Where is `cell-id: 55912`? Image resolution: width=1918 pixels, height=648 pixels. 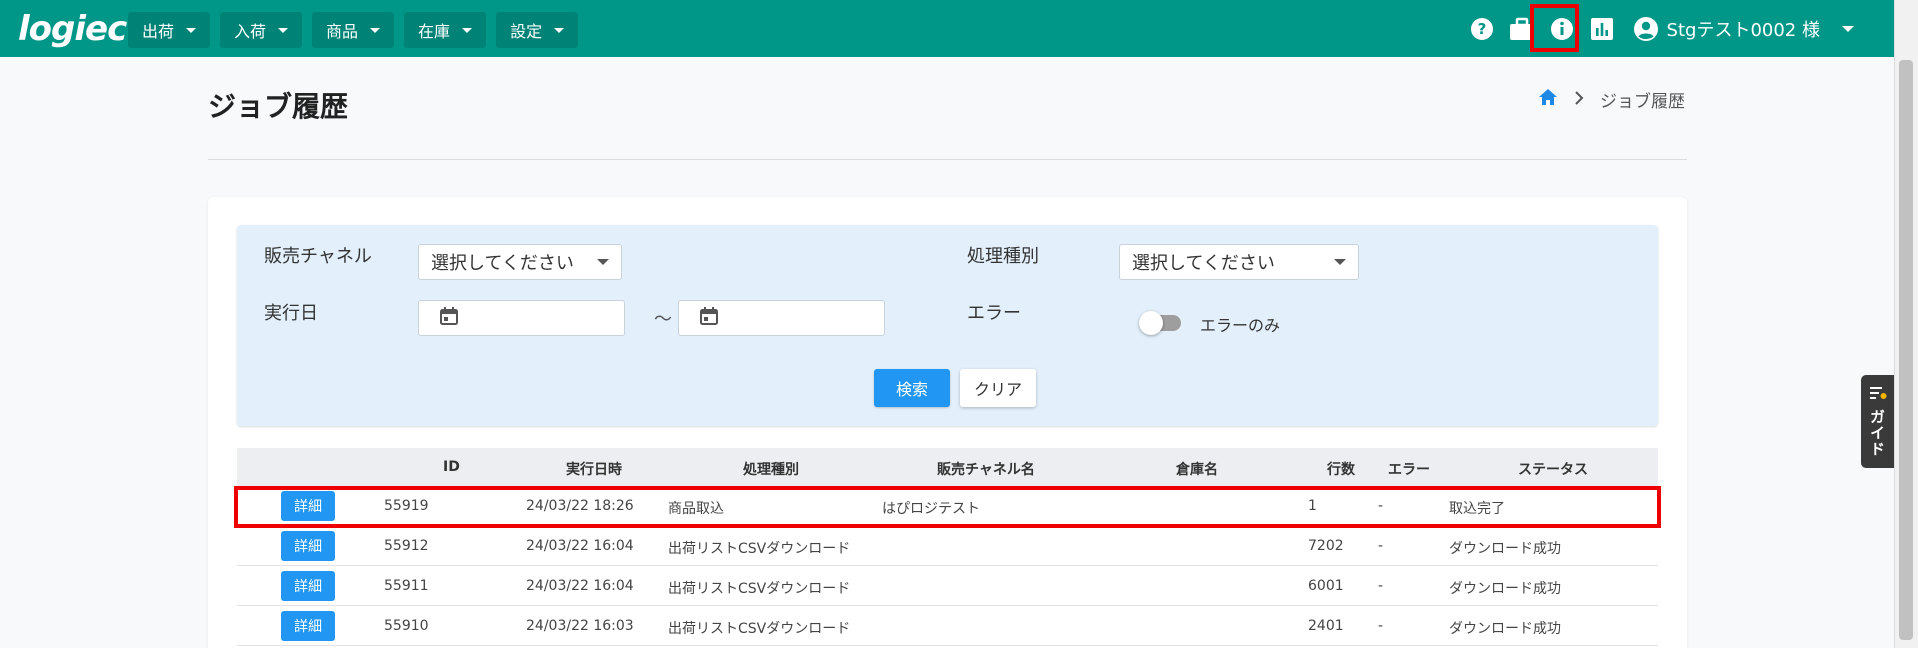 cell-id: 55912 is located at coordinates (406, 546).